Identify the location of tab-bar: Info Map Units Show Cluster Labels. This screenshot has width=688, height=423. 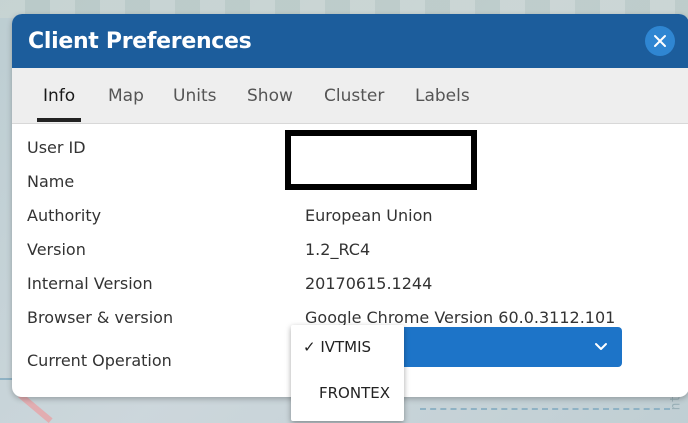
(350, 96).